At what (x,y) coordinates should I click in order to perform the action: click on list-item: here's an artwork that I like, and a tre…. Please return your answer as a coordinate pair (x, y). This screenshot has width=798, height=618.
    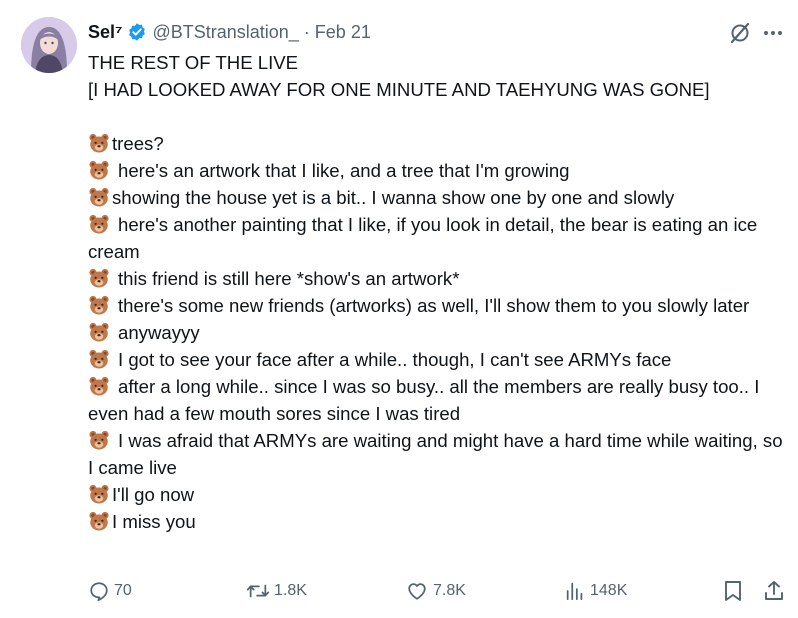
    Looking at the image, I should click on (438, 170).